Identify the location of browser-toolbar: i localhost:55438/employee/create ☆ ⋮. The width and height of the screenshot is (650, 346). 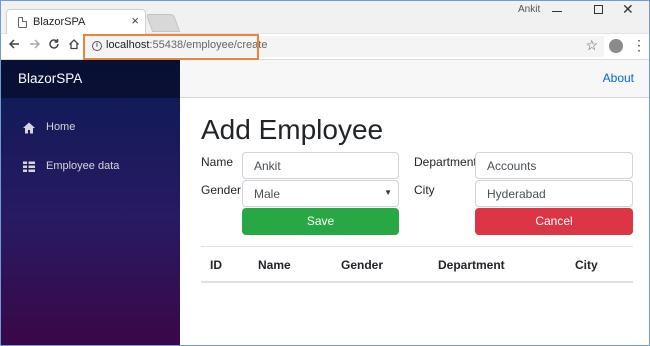
(325, 47).